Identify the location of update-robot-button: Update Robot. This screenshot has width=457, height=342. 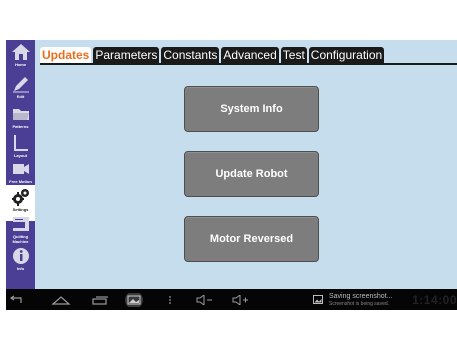
(251, 174).